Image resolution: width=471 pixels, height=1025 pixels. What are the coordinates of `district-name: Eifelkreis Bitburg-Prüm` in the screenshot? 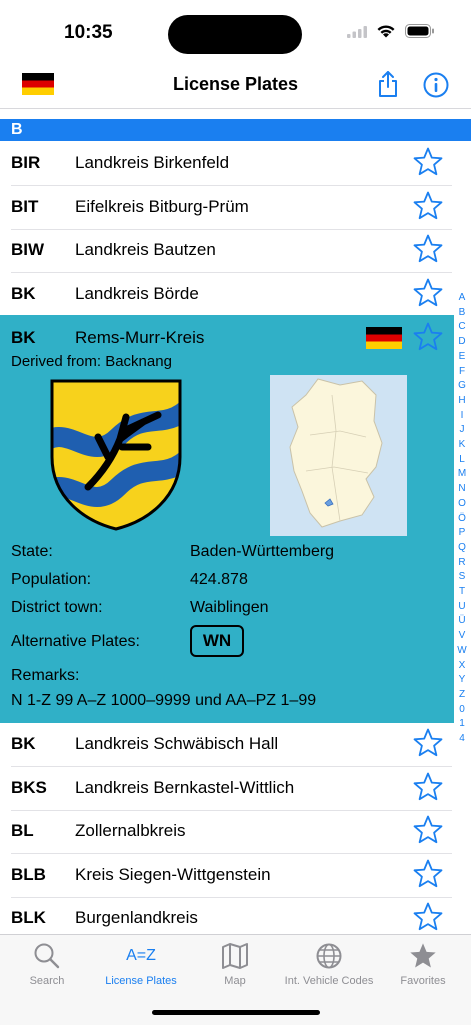 It's located at (162, 206).